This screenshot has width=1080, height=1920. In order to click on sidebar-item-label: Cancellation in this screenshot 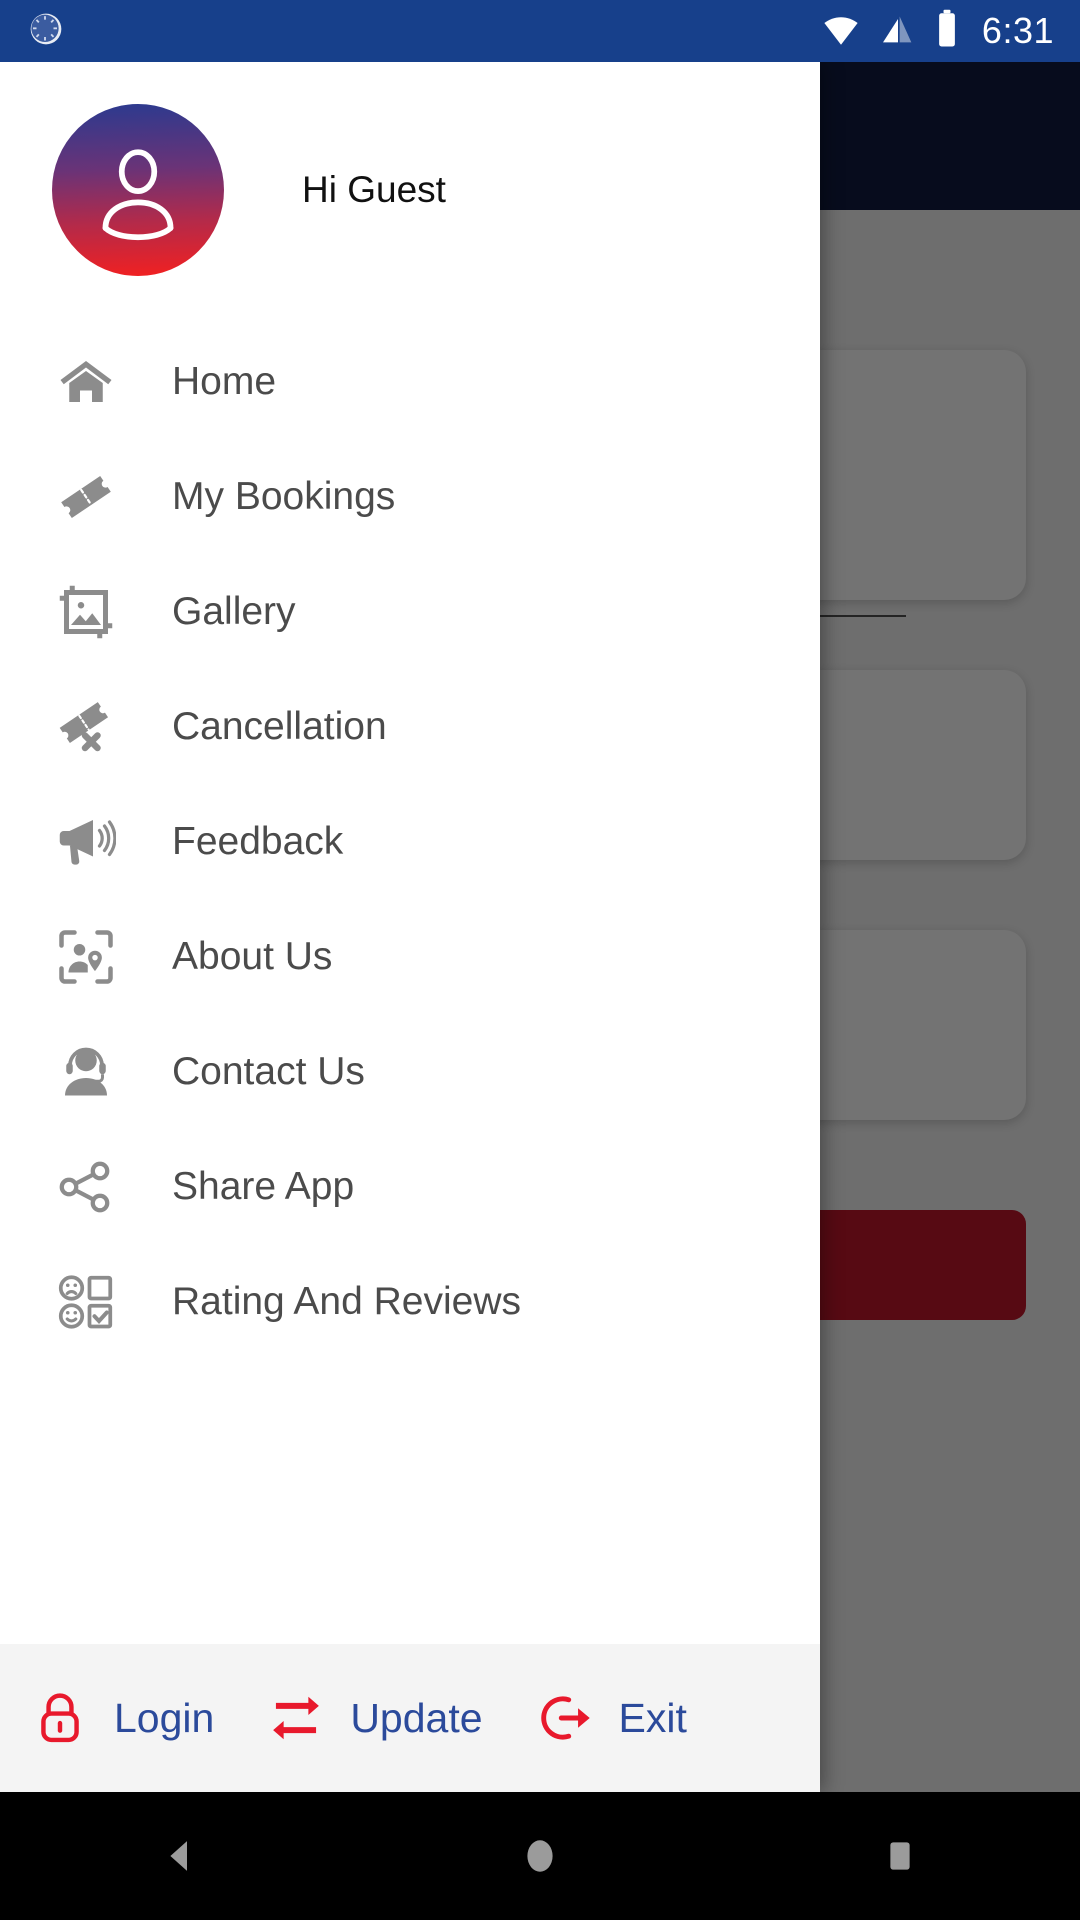, I will do `click(279, 726)`.